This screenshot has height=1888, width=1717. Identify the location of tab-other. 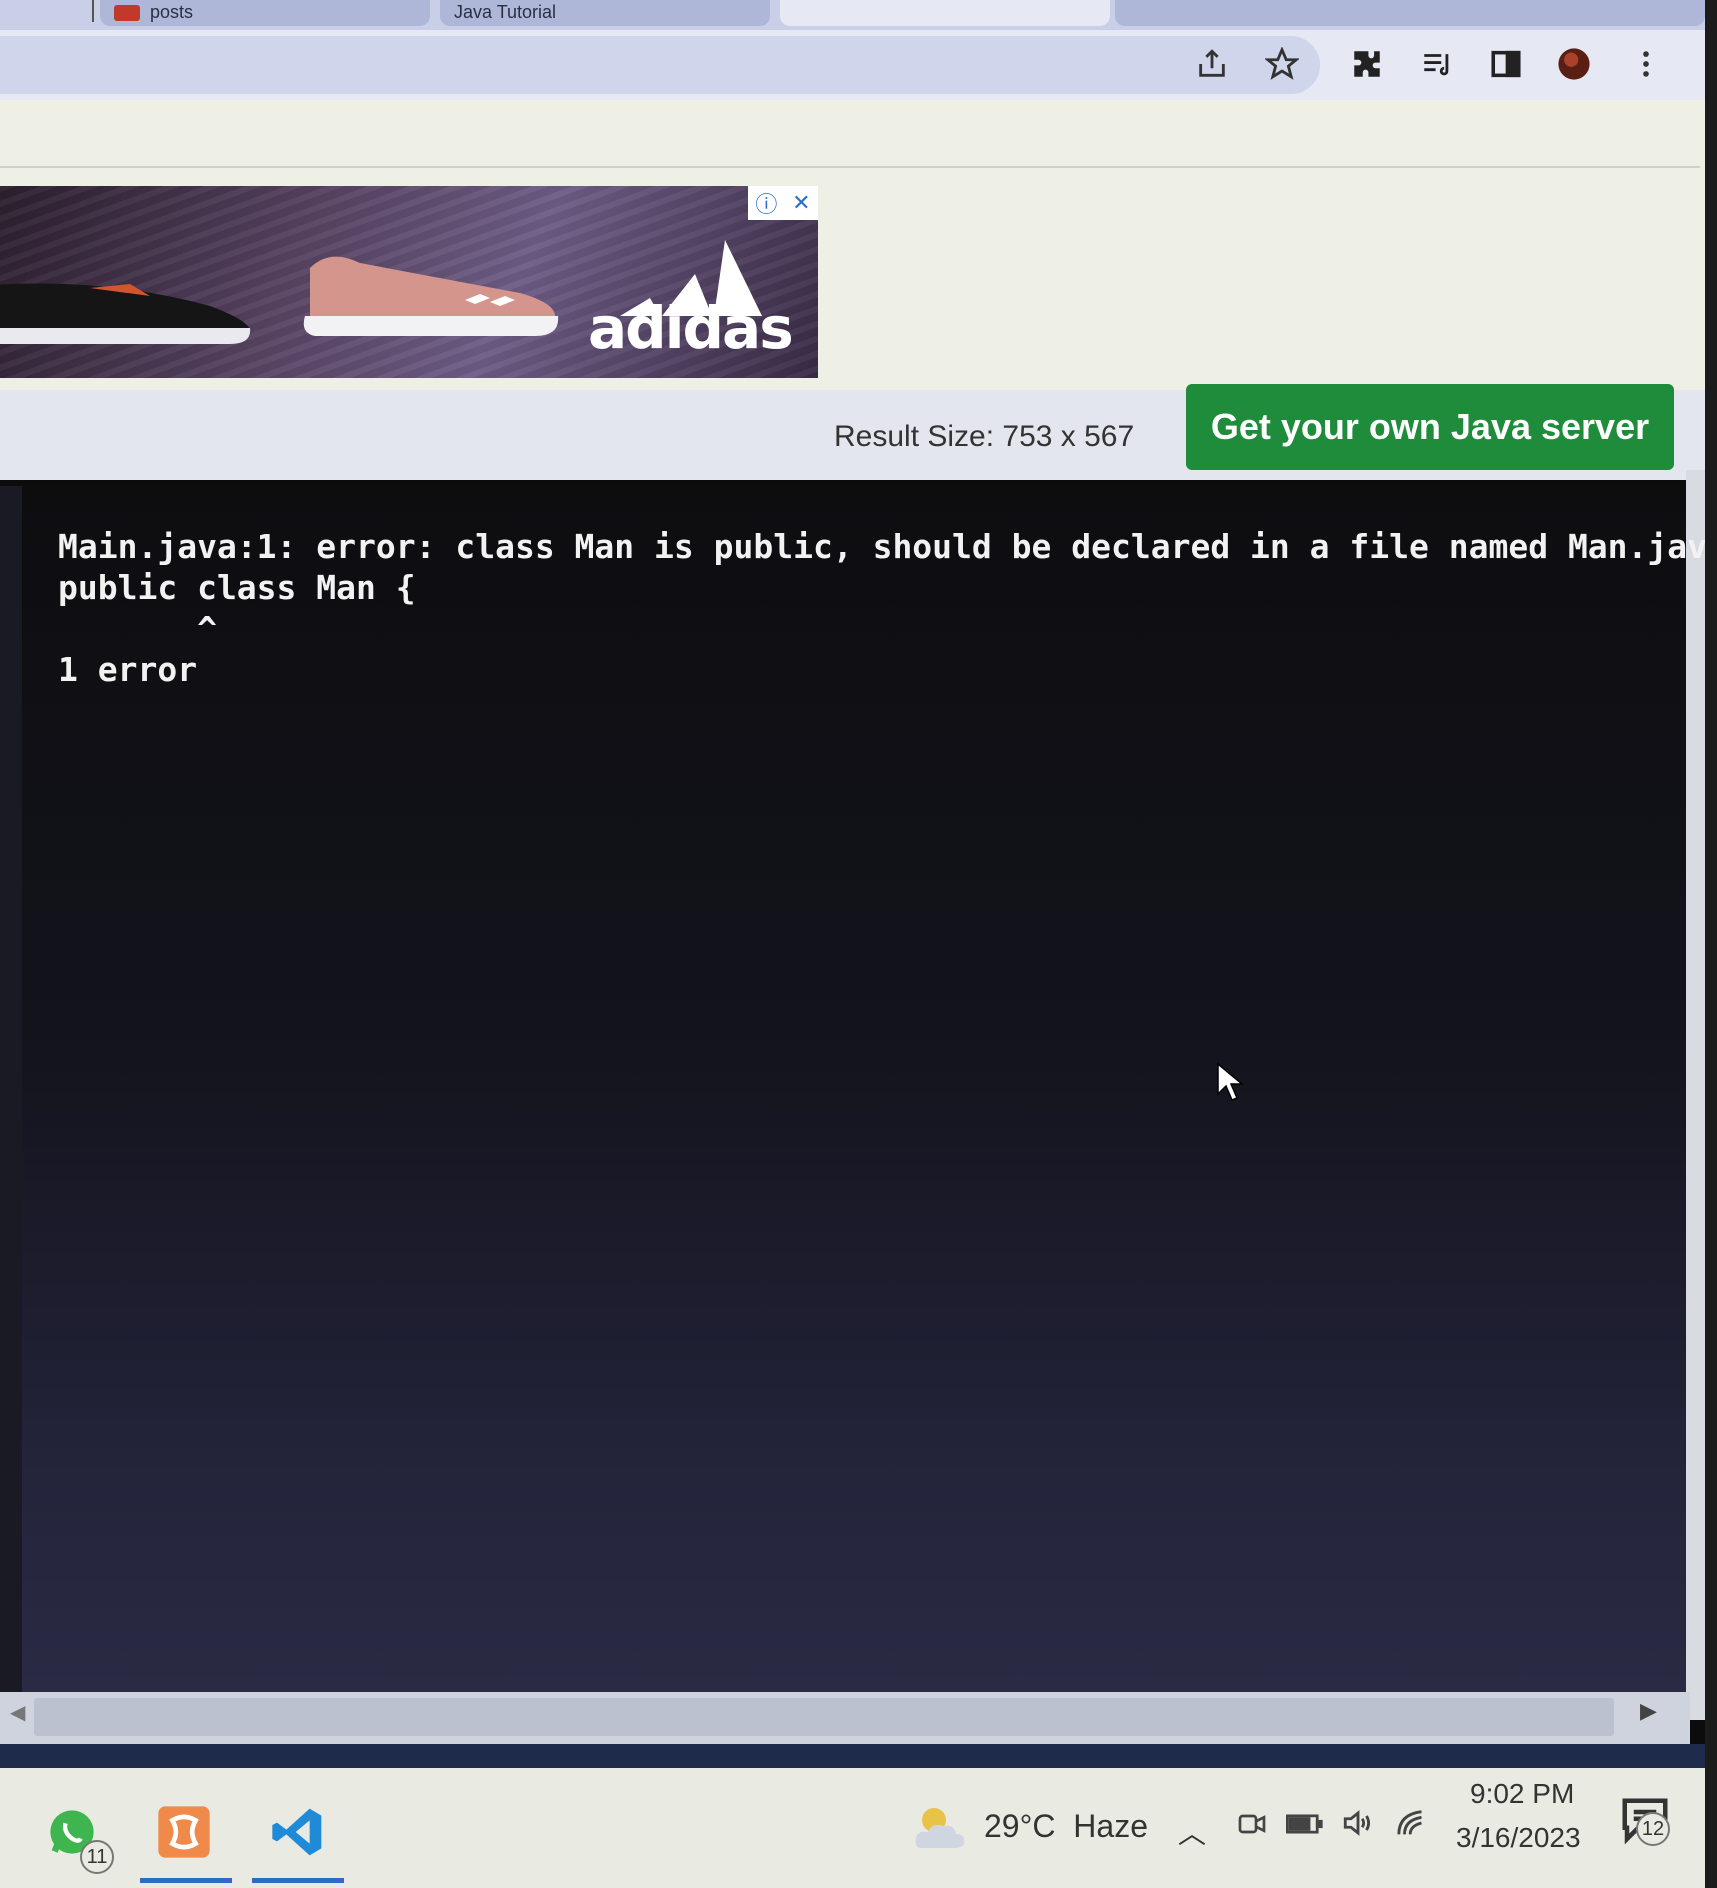
(1410, 13).